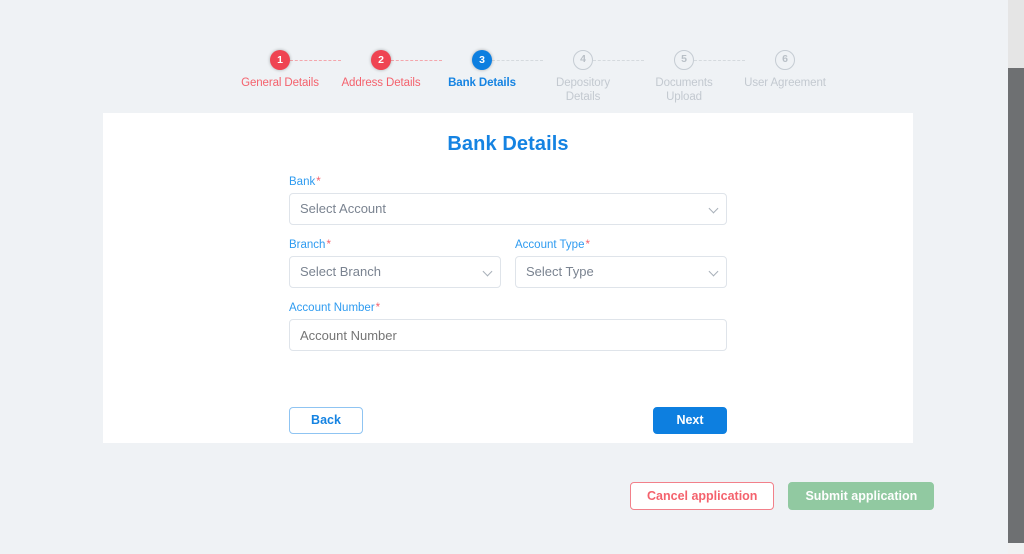 This screenshot has height=554, width=1024. Describe the element at coordinates (280, 83) in the screenshot. I see `step-label: General Details` at that location.